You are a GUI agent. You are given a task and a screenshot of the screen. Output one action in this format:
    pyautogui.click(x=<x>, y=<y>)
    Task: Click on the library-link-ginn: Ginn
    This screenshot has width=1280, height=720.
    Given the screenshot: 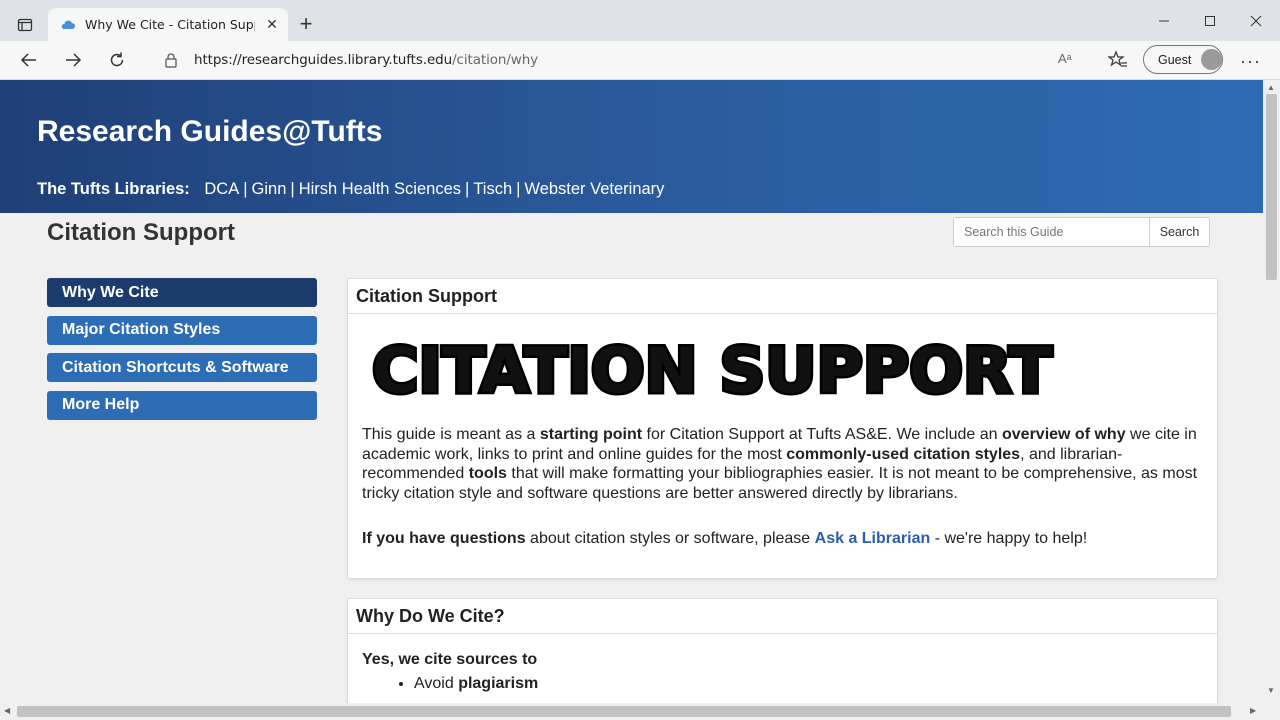 What is the action you would take?
    pyautogui.click(x=269, y=189)
    